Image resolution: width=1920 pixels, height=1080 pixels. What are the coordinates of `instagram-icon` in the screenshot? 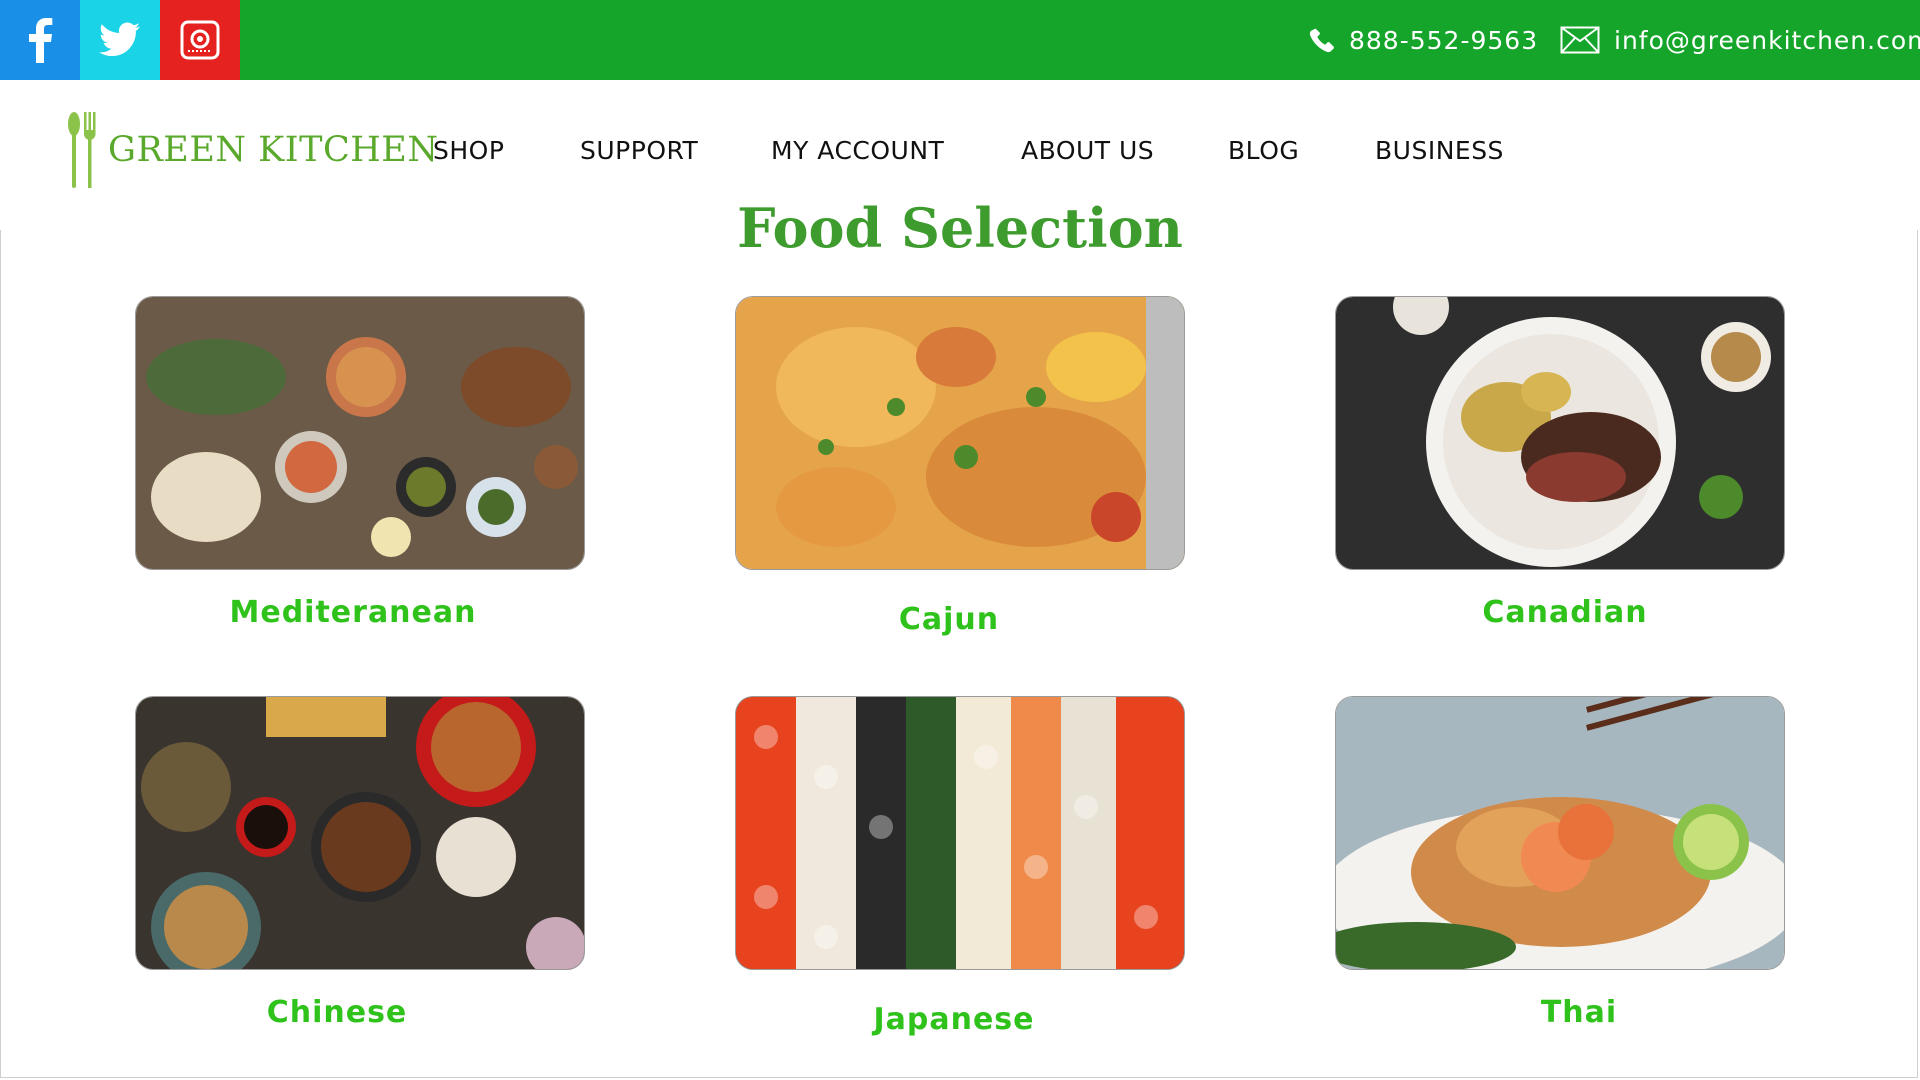 It's located at (200, 40).